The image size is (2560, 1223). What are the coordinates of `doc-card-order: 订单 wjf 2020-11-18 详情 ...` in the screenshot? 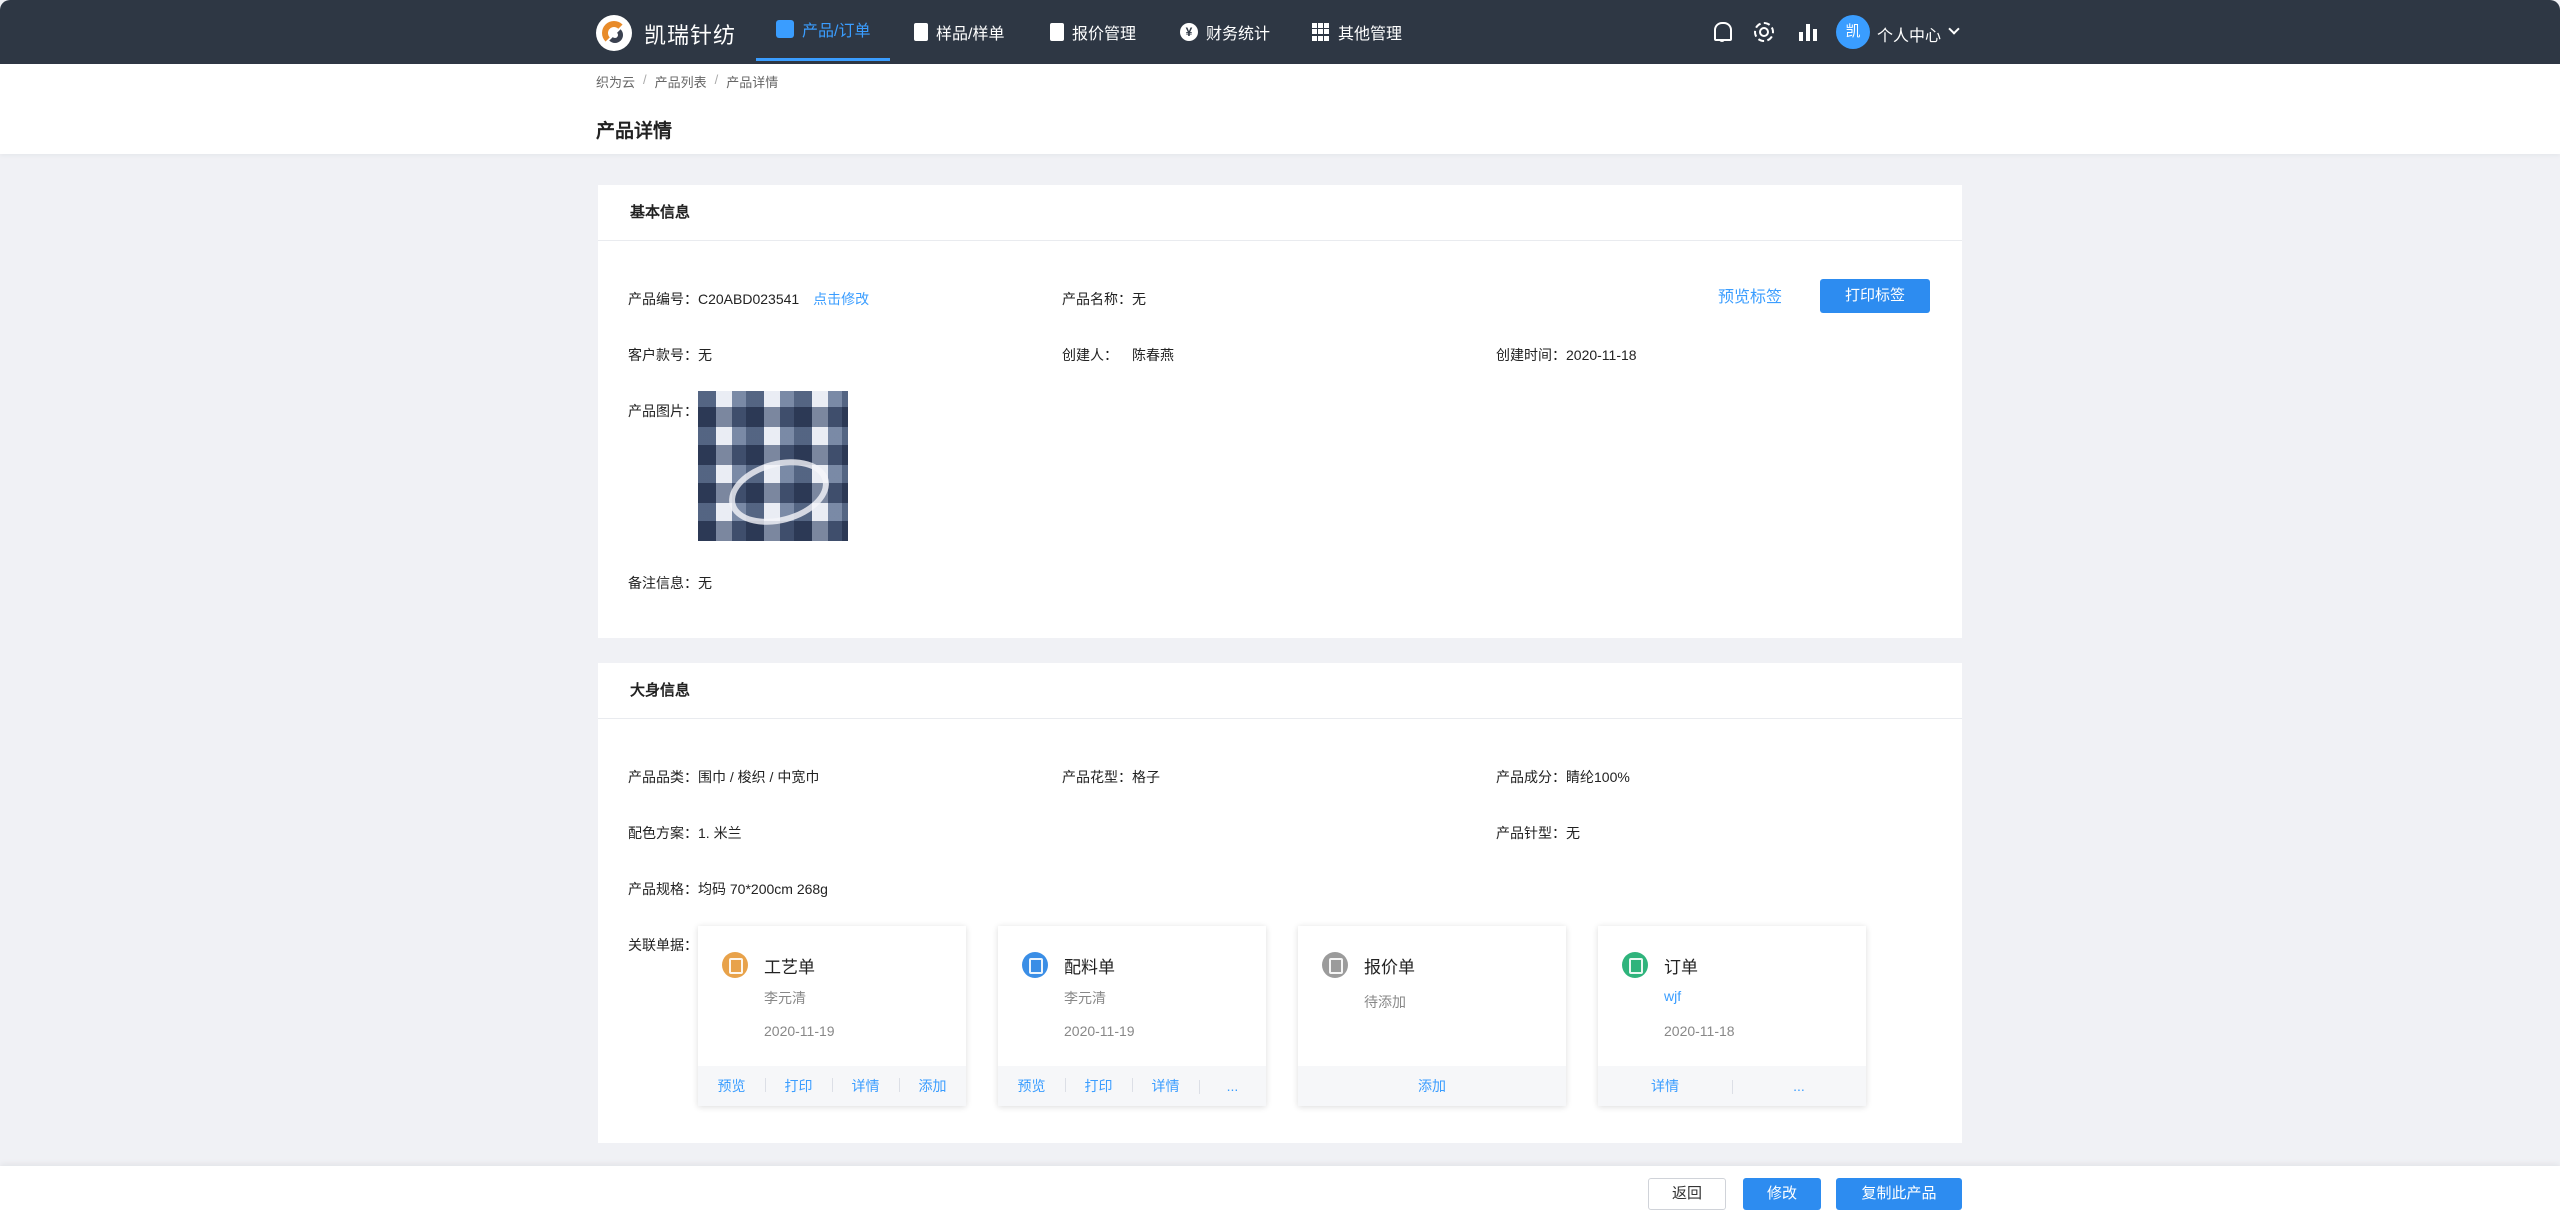 It's located at (1732, 1016).